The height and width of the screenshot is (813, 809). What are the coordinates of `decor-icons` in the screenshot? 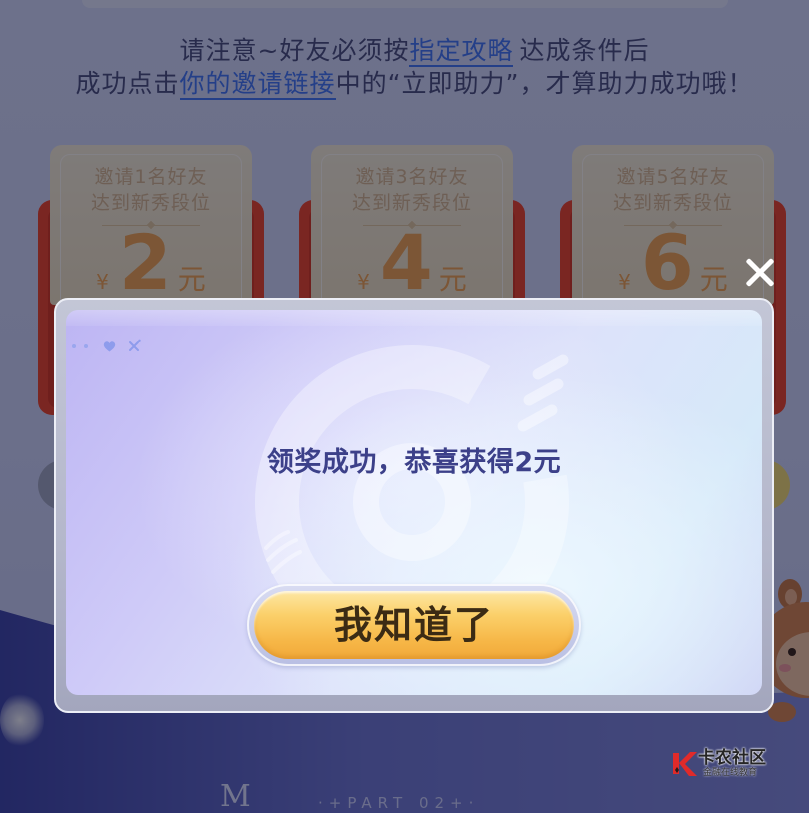 It's located at (107, 346).